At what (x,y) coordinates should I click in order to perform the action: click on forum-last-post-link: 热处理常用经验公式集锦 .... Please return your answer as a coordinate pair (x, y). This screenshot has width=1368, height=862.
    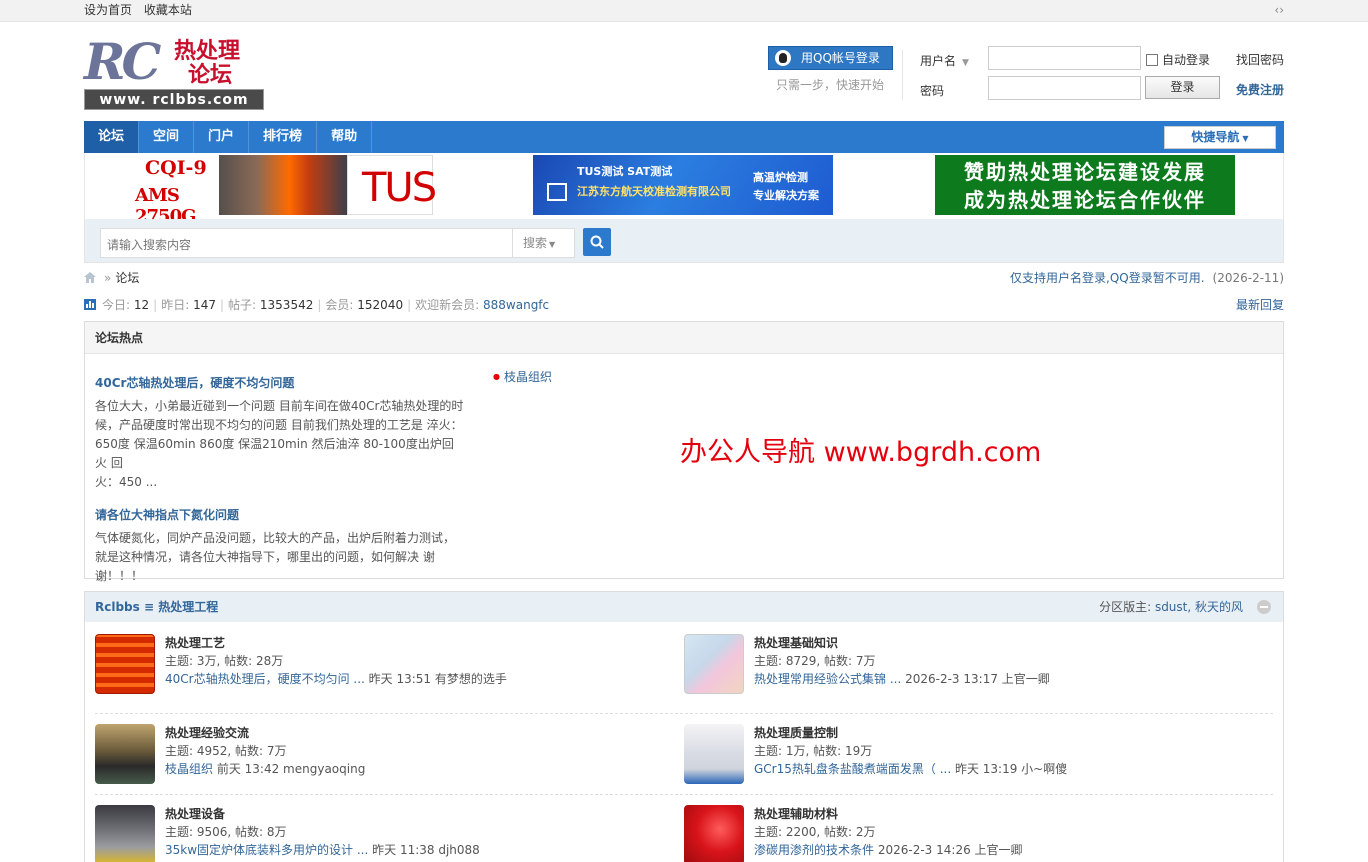
    Looking at the image, I should click on (827, 679).